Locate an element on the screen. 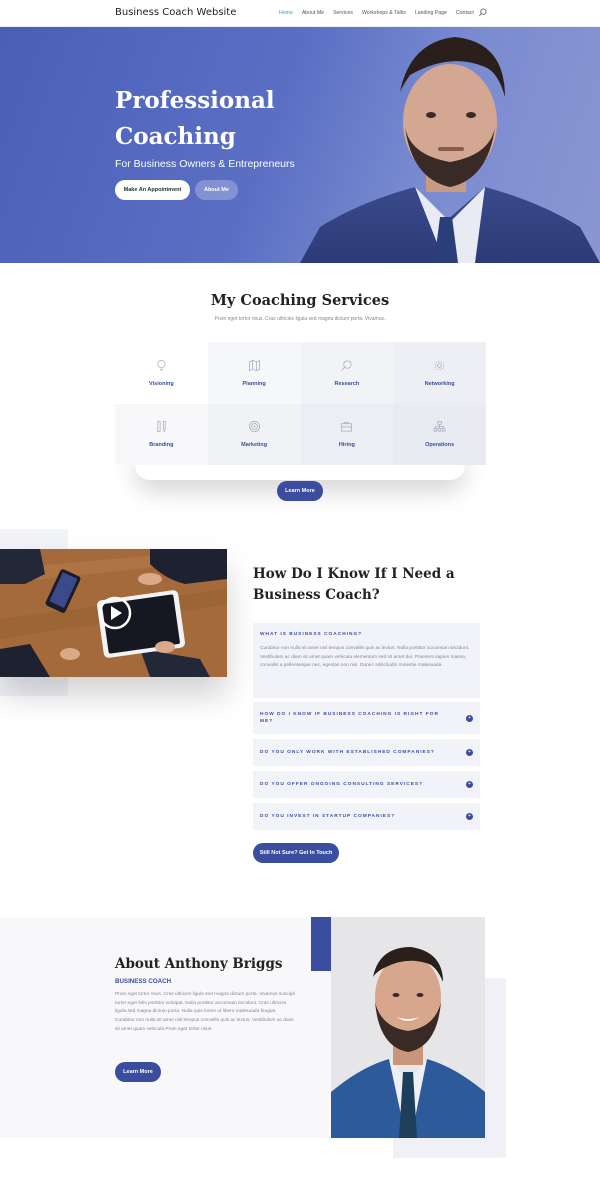 Image resolution: width=600 pixels, height=1188 pixels. service-label: Research is located at coordinates (347, 383).